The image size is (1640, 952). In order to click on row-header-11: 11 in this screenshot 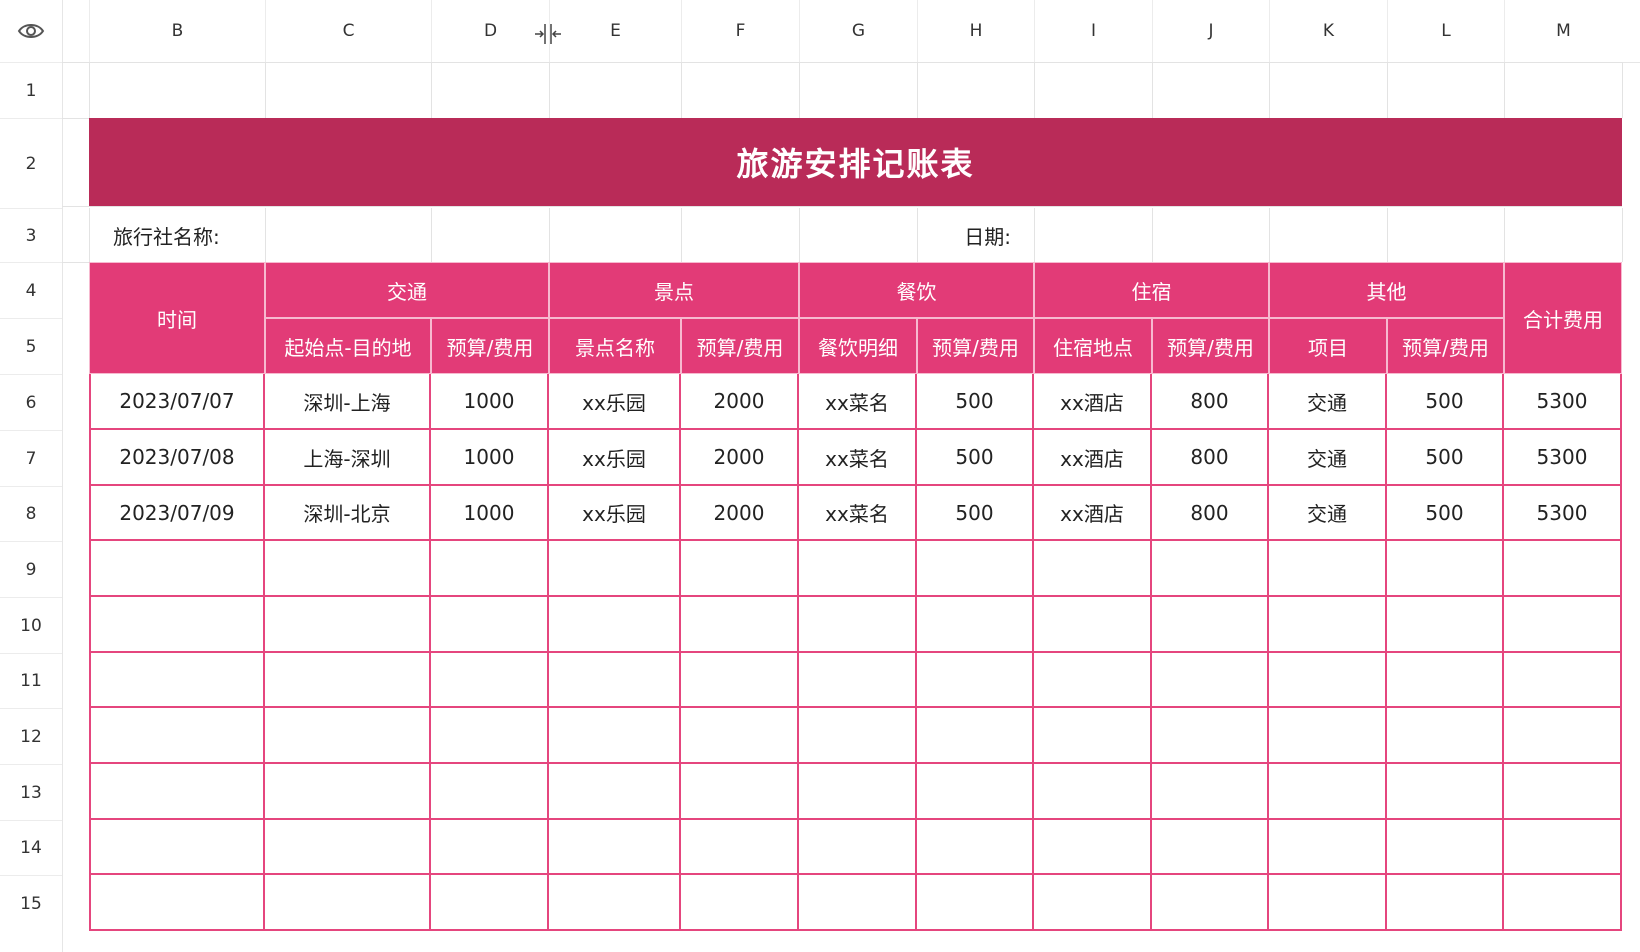, I will do `click(31, 680)`.